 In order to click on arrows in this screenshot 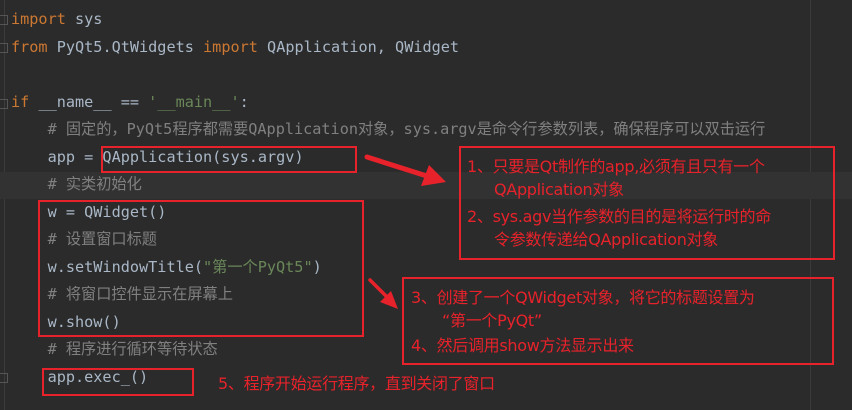, I will do `click(405, 231)`.